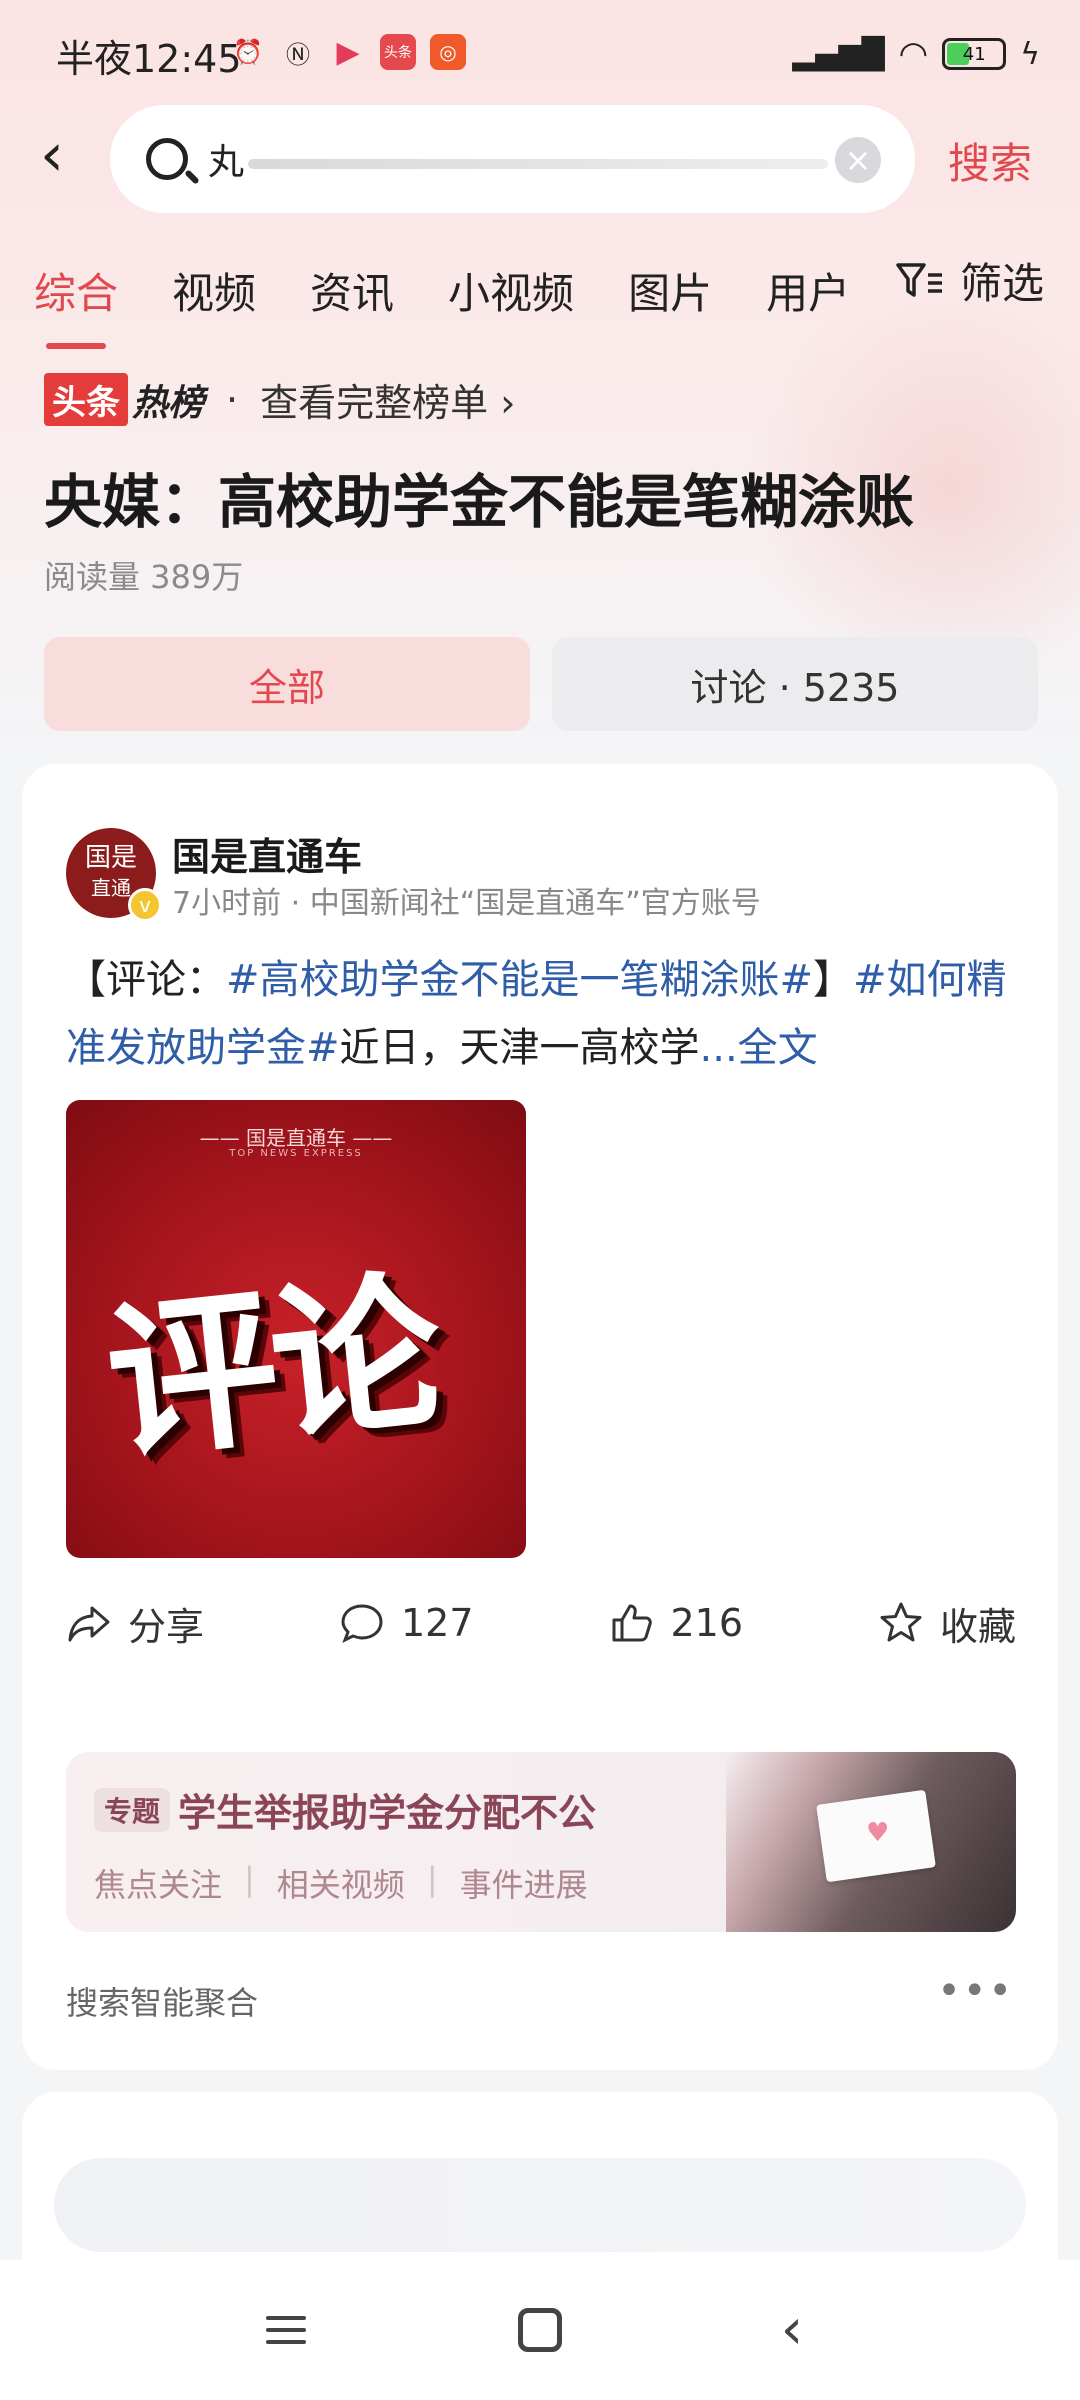 This screenshot has width=1080, height=2400. Describe the element at coordinates (977, 1626) in the screenshot. I see `favorite-label: 收藏` at that location.